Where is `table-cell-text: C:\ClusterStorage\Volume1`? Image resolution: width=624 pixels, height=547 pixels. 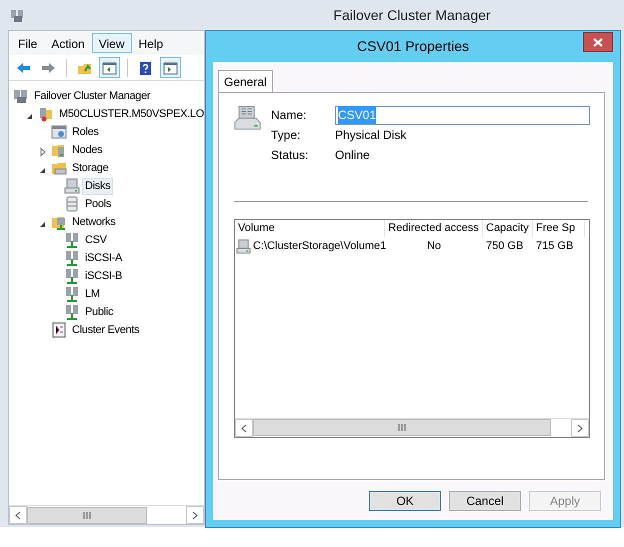
table-cell-text: C:\ClusterStorage\Volume1 is located at coordinates (319, 246).